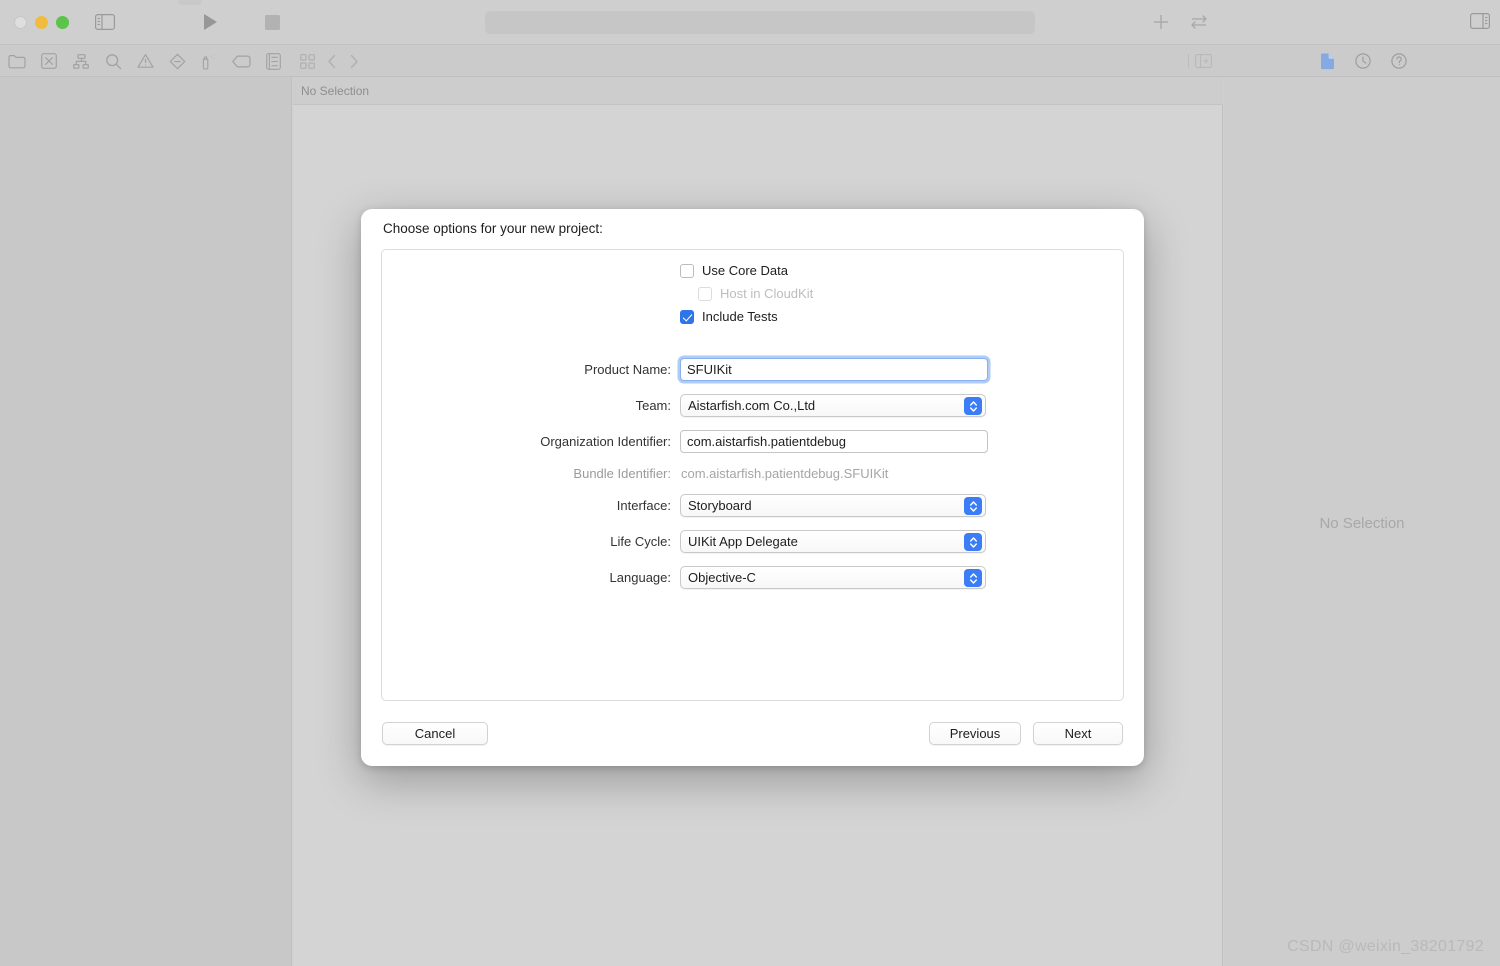  I want to click on editor-options-bar, so click(1200, 61).